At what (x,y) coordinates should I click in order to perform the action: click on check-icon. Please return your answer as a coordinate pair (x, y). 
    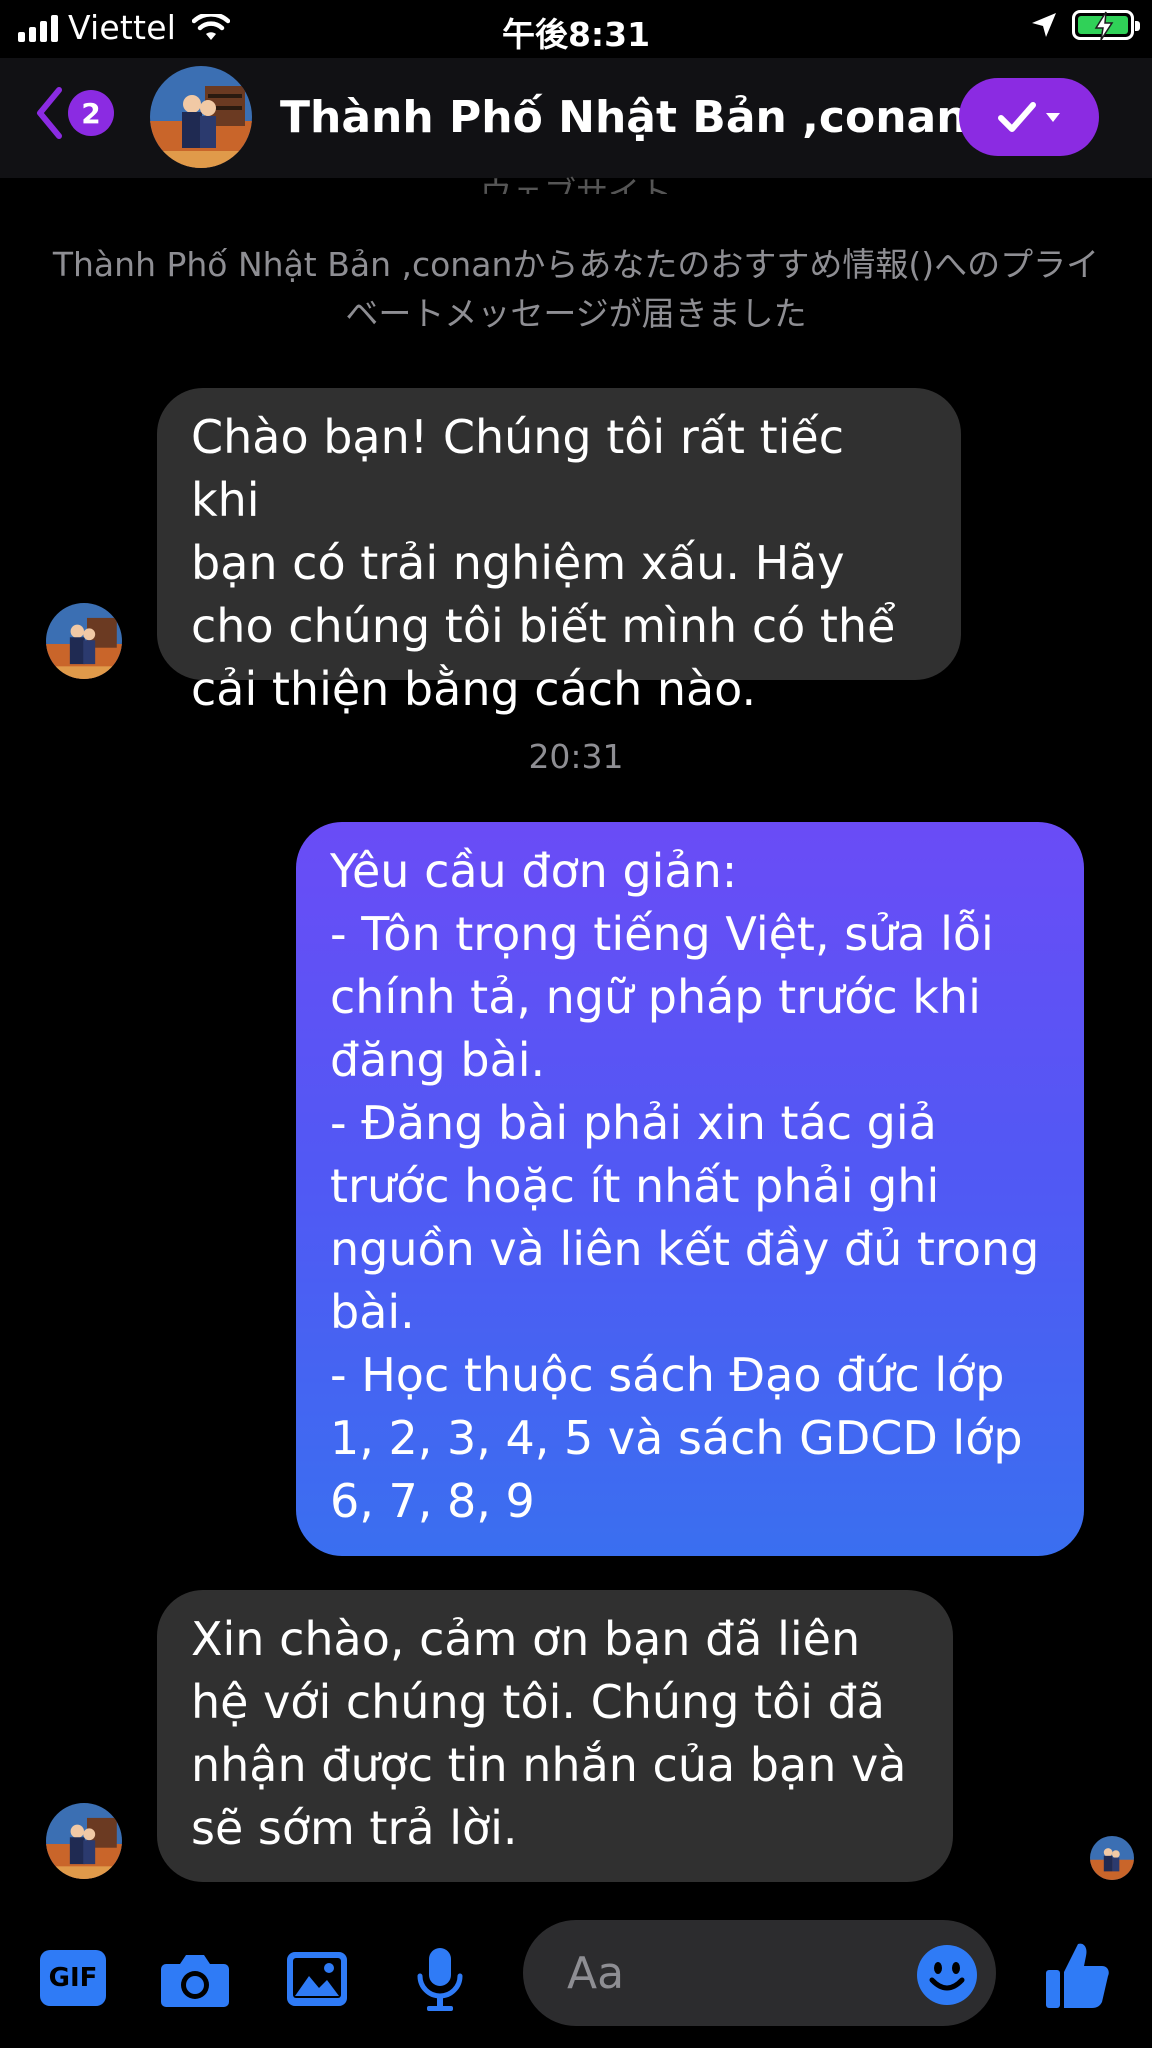
    Looking at the image, I should click on (1017, 117).